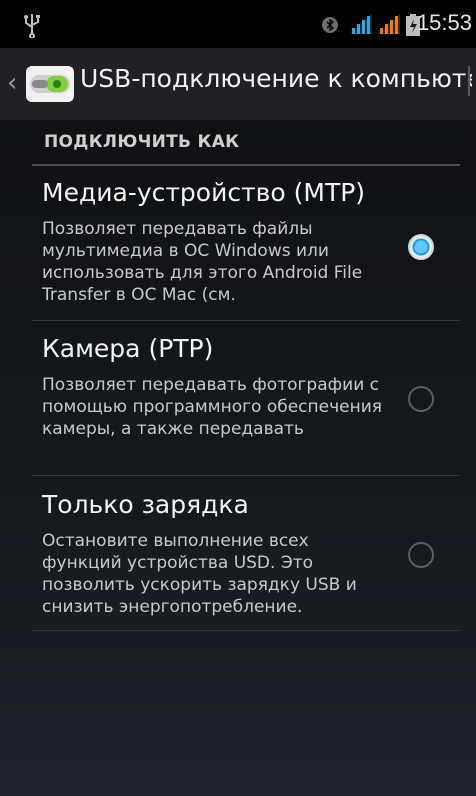 This screenshot has width=476, height=796. What do you see at coordinates (238, 24) in the screenshot?
I see `status-bar: 15:53` at bounding box center [238, 24].